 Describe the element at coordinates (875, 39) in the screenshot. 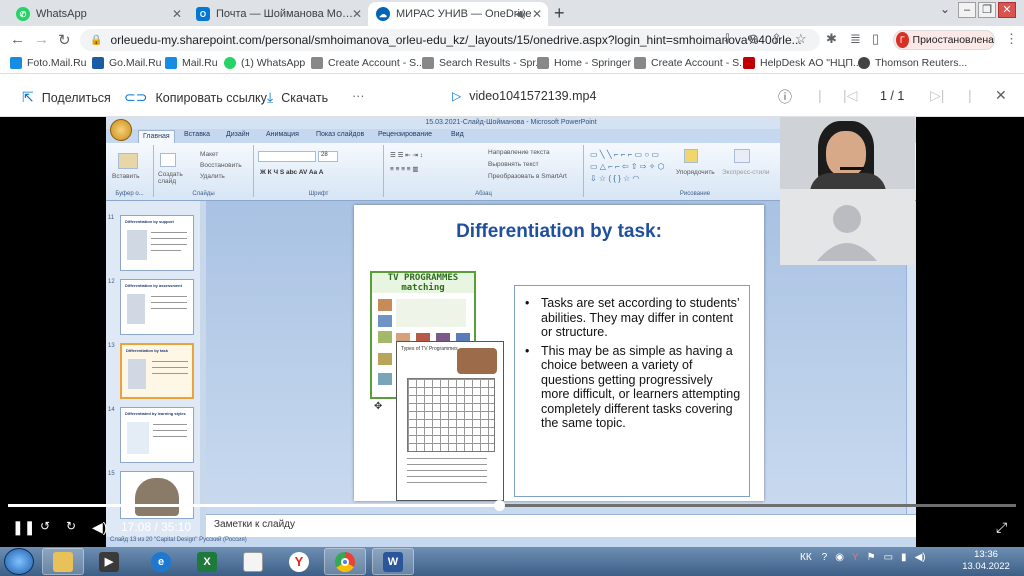

I see `sidebar-icon: ▯` at that location.